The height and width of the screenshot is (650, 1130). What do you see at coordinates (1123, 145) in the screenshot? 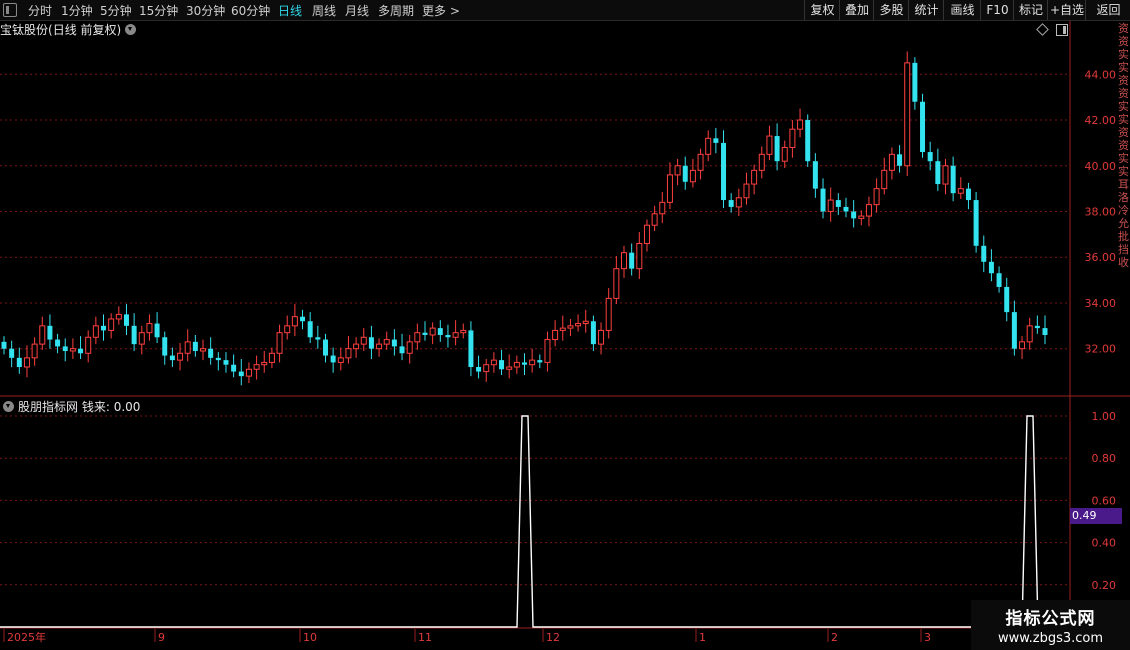
I see `right-edge-text: 资资实实资资实实资资实实耳洛冷允批挡收` at bounding box center [1123, 145].